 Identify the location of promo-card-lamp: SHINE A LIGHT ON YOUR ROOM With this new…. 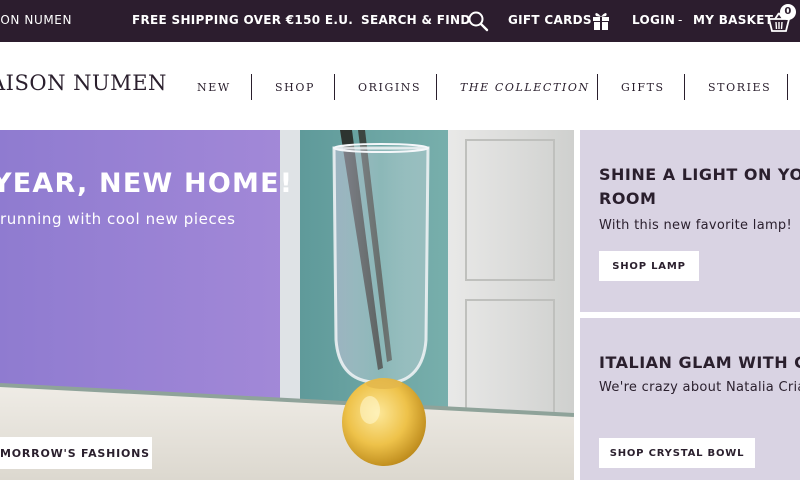
(690, 221).